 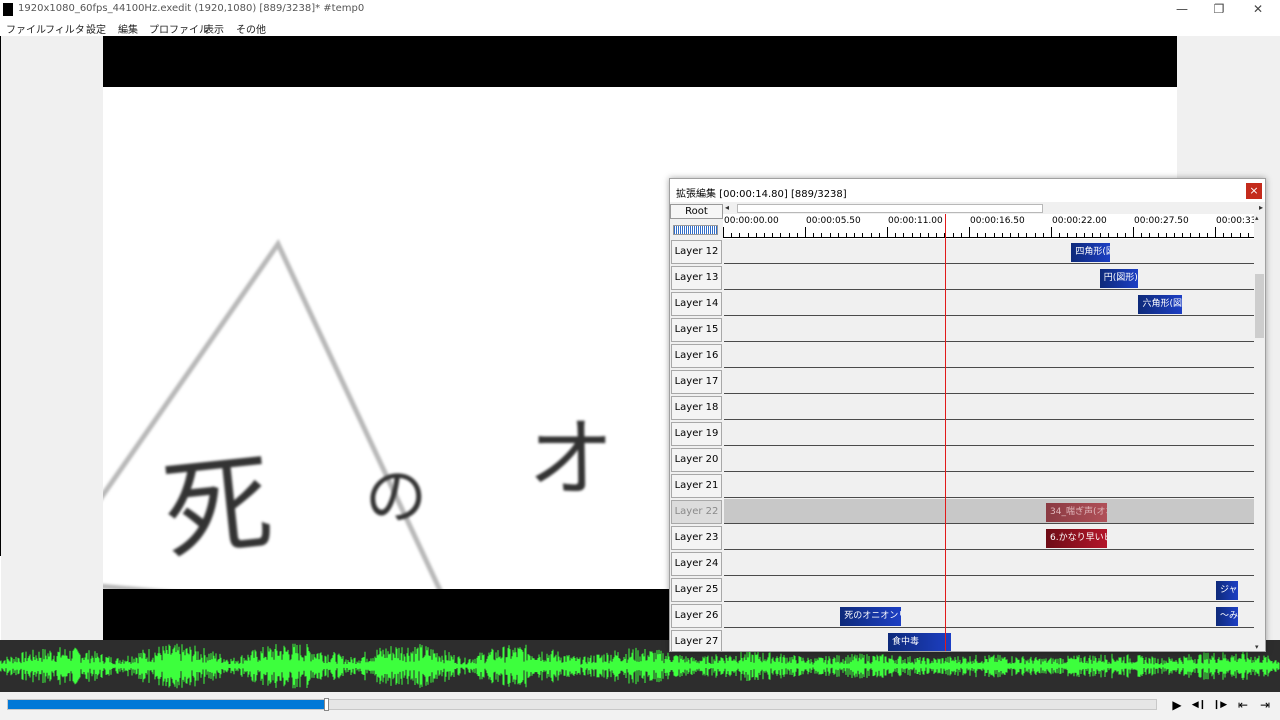 I want to click on menu-edit: 編集, so click(x=128, y=28).